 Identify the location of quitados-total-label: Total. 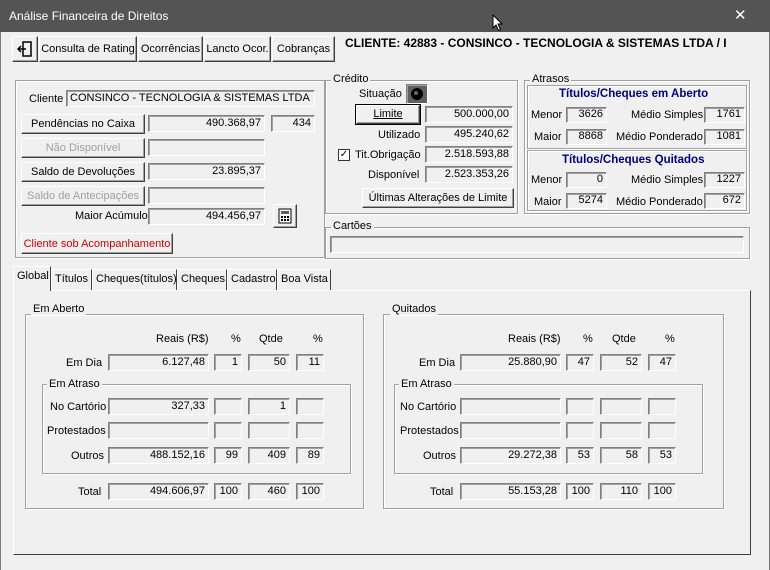
(442, 492).